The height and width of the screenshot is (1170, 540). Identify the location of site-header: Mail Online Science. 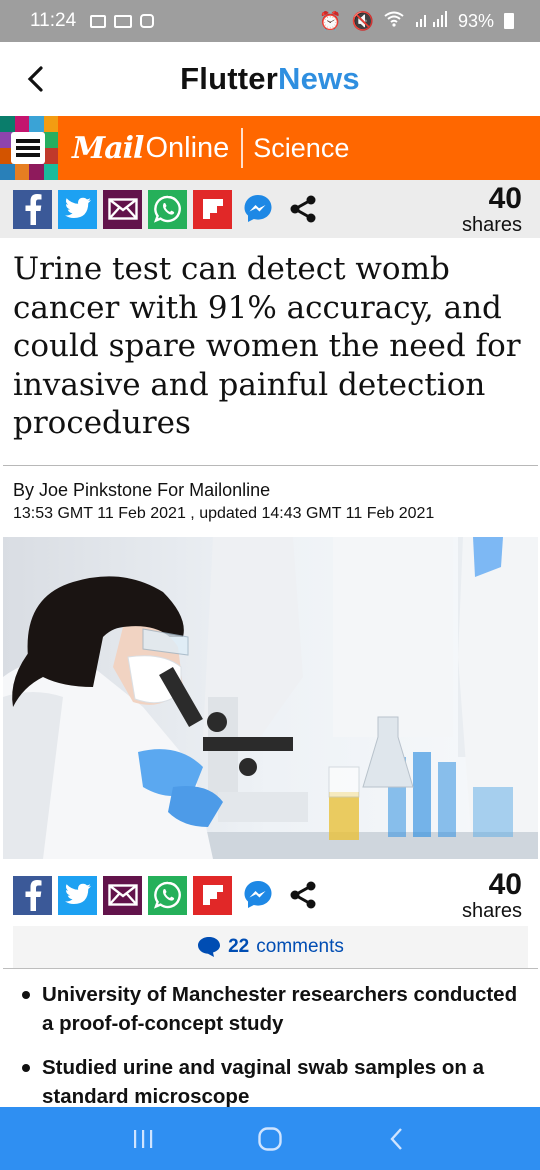
(270, 148).